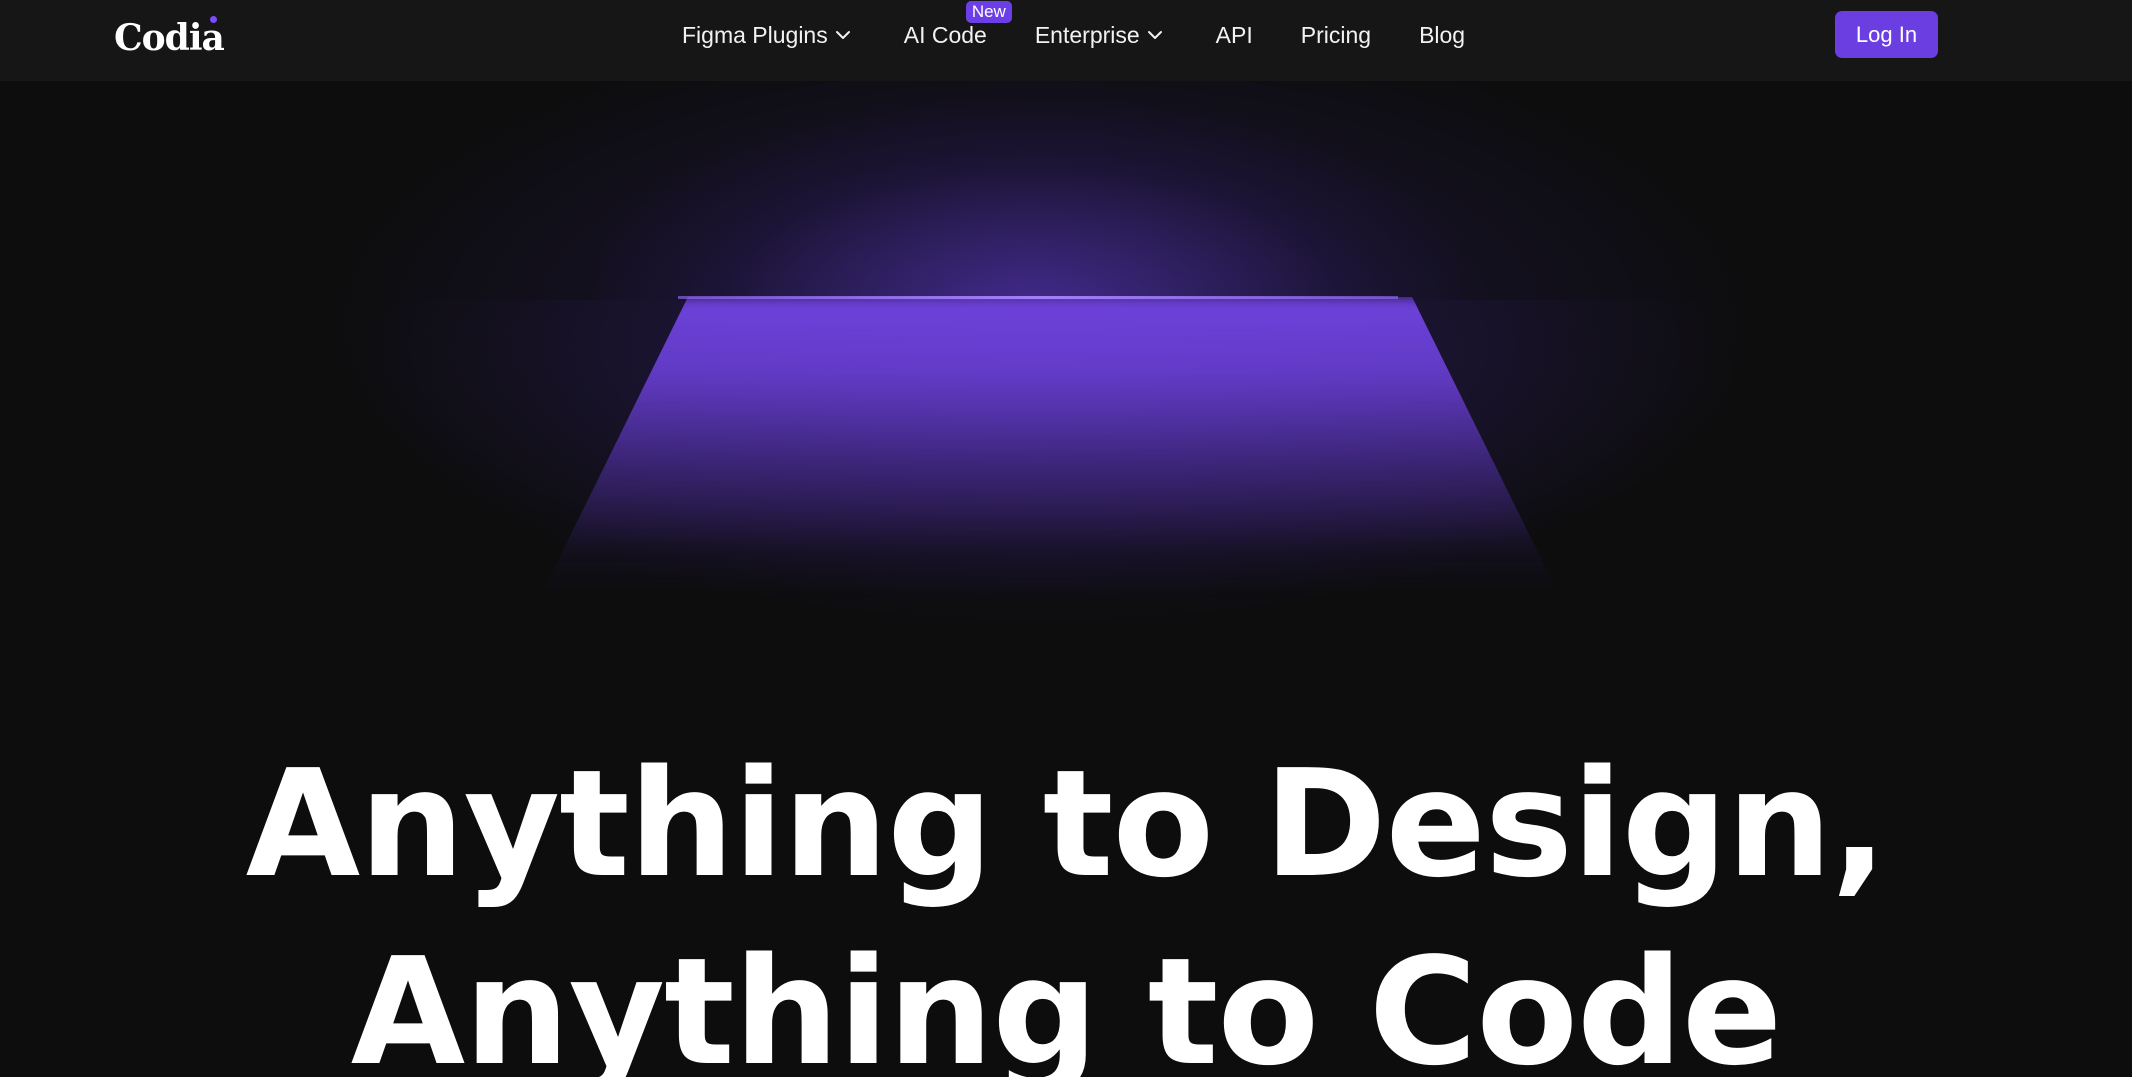 Image resolution: width=2132 pixels, height=1077 pixels. What do you see at coordinates (1886, 34) in the screenshot?
I see `login-button: Log In` at bounding box center [1886, 34].